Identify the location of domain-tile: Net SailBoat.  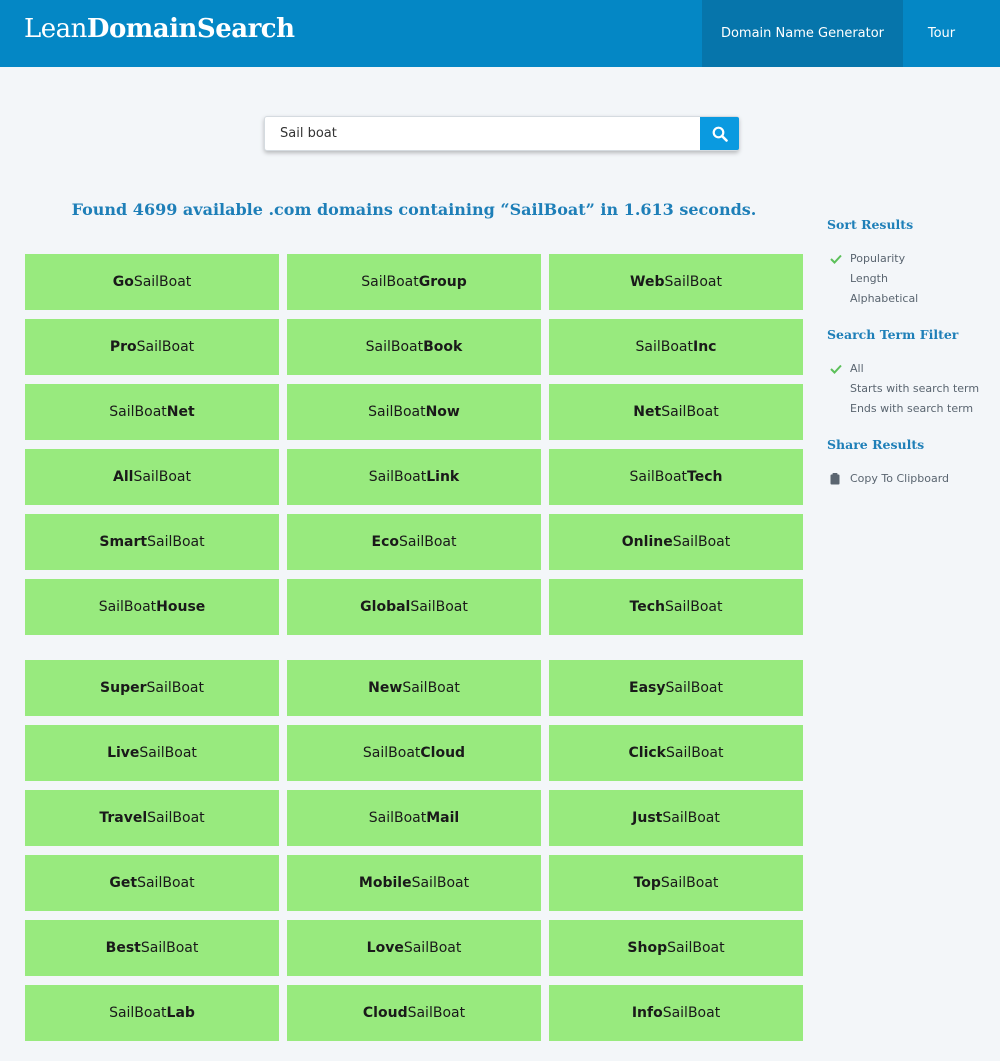
(676, 412).